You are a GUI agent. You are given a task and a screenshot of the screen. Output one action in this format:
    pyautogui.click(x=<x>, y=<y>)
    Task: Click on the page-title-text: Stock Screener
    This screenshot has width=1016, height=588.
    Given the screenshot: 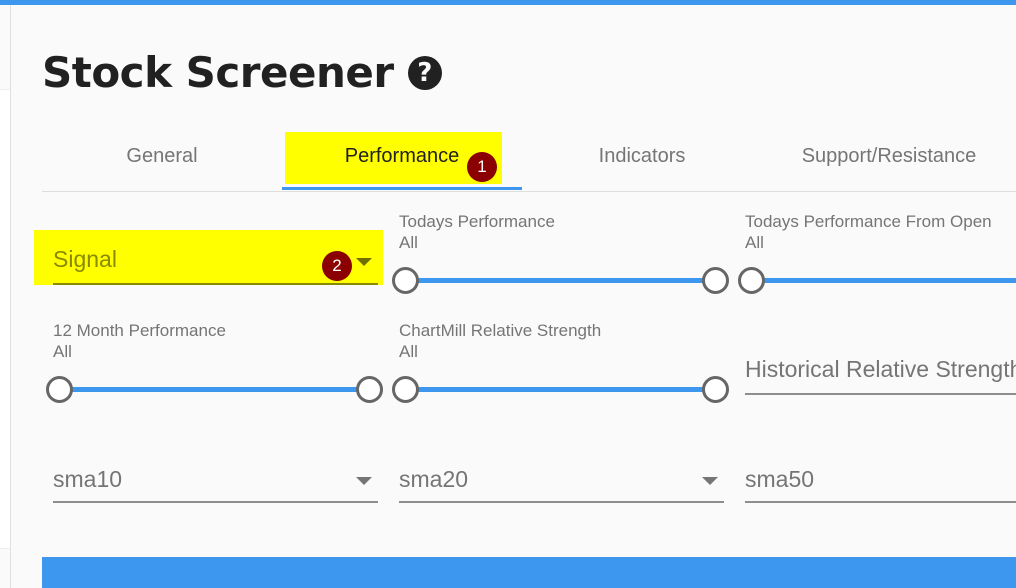 What is the action you would take?
    pyautogui.click(x=218, y=72)
    